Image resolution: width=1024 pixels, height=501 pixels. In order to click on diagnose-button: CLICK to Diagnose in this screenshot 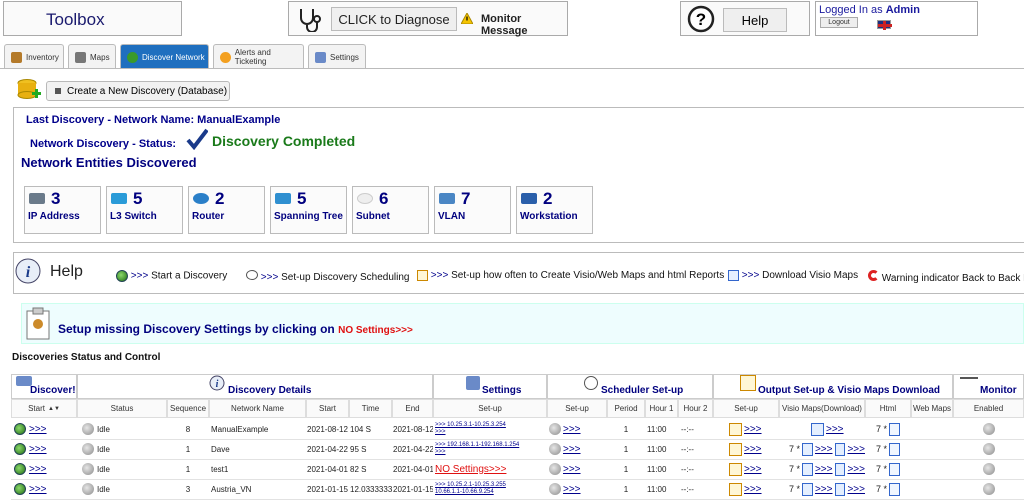, I will do `click(394, 19)`.